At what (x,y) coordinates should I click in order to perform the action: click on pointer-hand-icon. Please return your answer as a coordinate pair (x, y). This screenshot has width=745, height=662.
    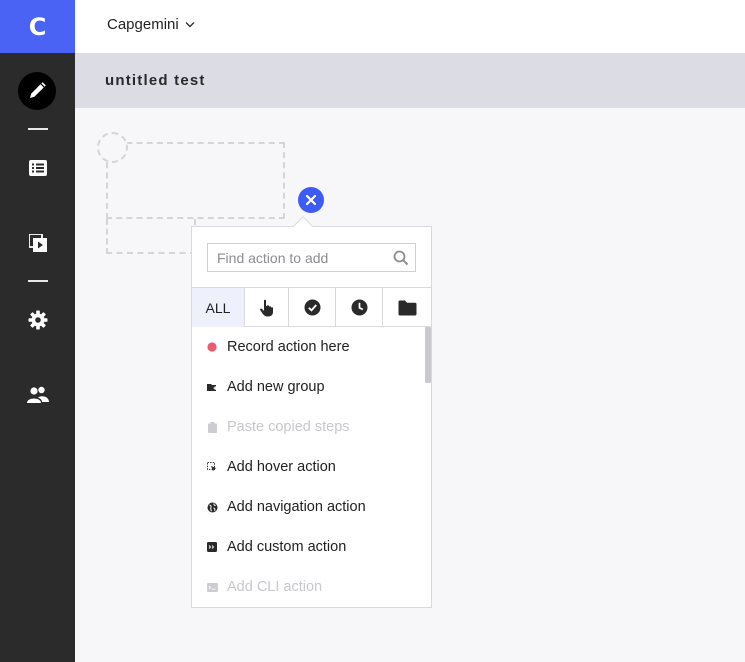
    Looking at the image, I should click on (266, 307).